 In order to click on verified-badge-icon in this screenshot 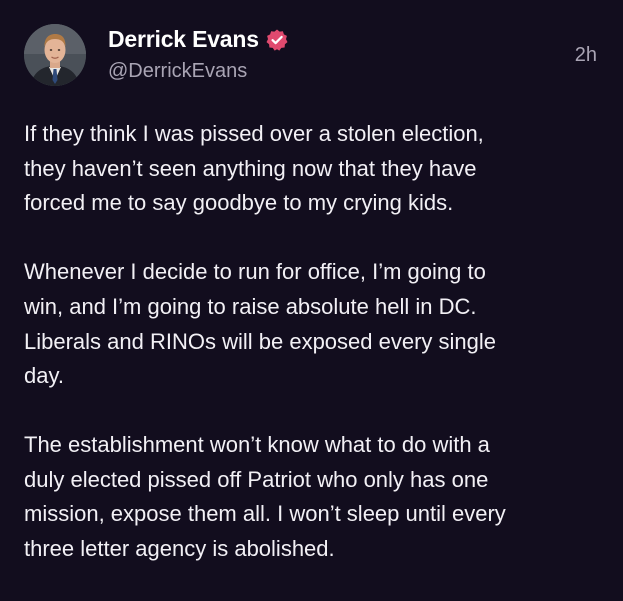, I will do `click(277, 40)`.